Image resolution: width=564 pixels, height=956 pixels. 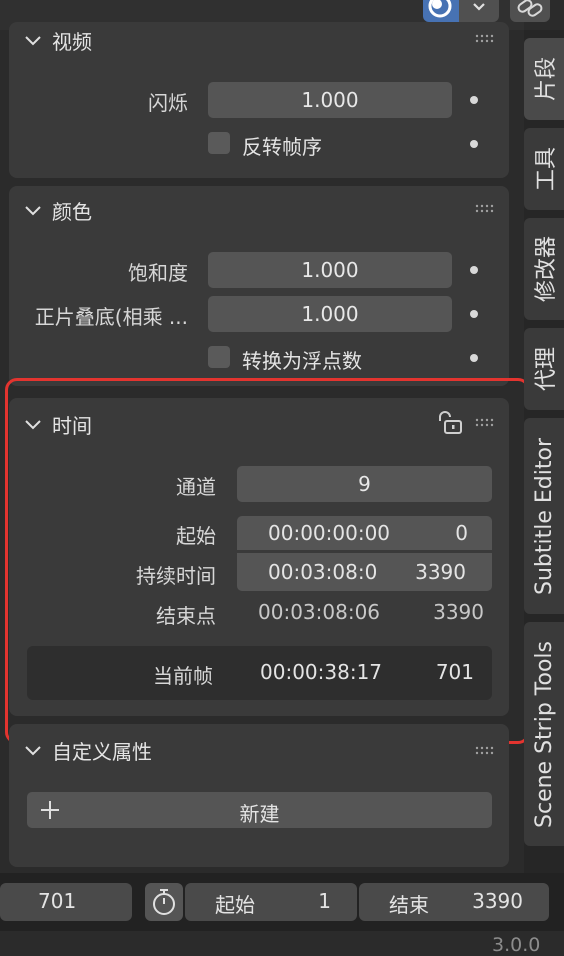 I want to click on link-button, so click(x=530, y=11).